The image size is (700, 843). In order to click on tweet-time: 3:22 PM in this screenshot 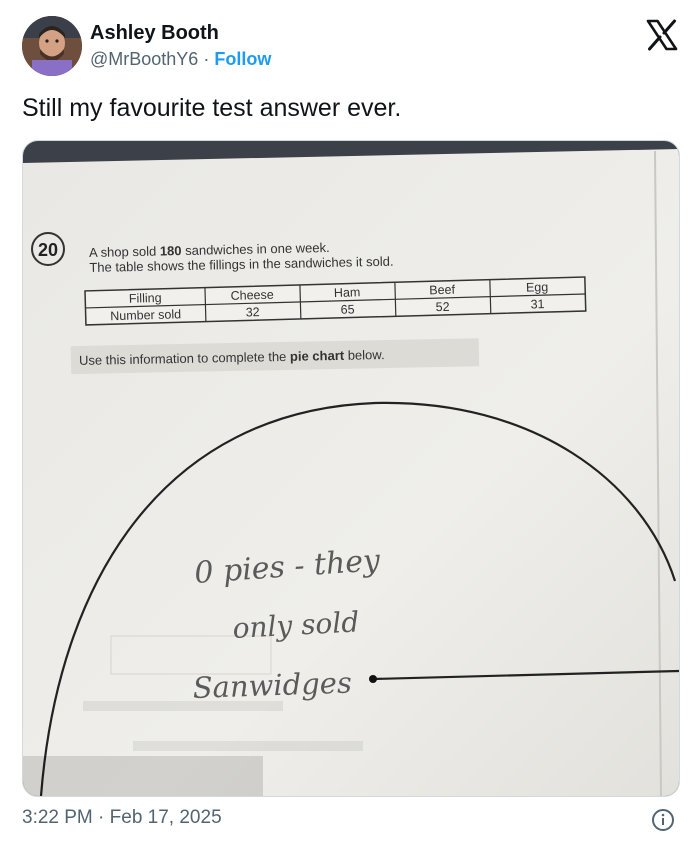, I will do `click(57, 817)`.